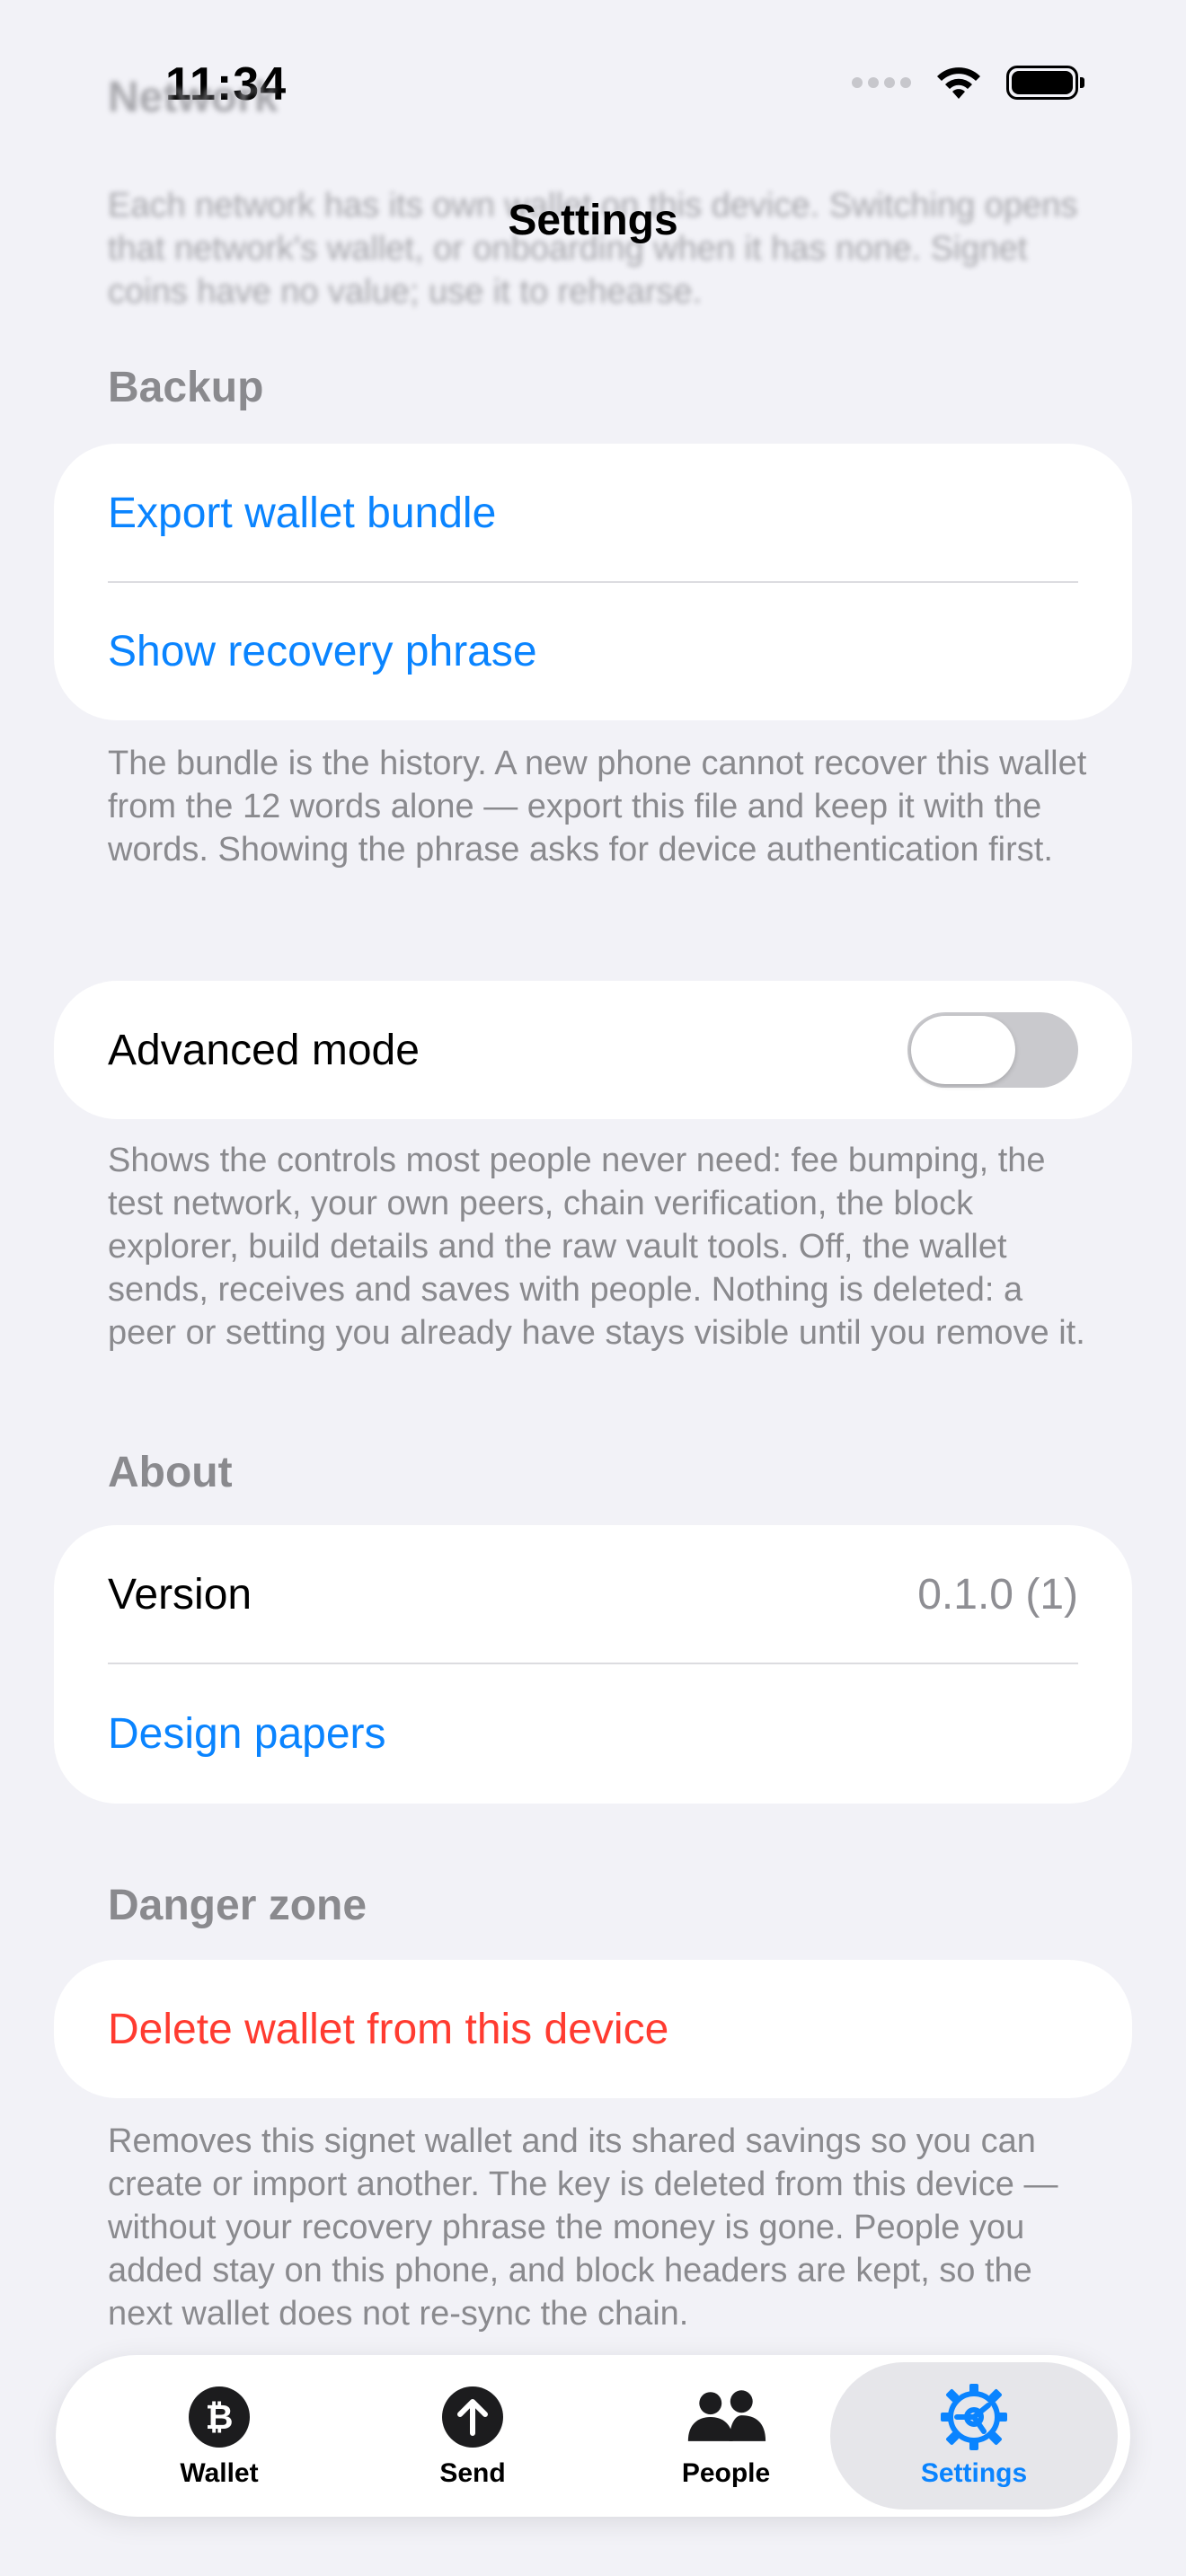 The width and height of the screenshot is (1186, 2576). Describe the element at coordinates (247, 1733) in the screenshot. I see `design-papers-label: Design papers` at that location.